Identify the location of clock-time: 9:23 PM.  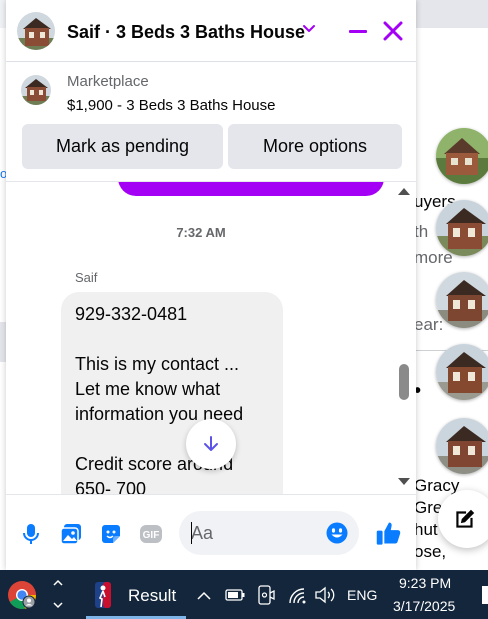
(425, 583).